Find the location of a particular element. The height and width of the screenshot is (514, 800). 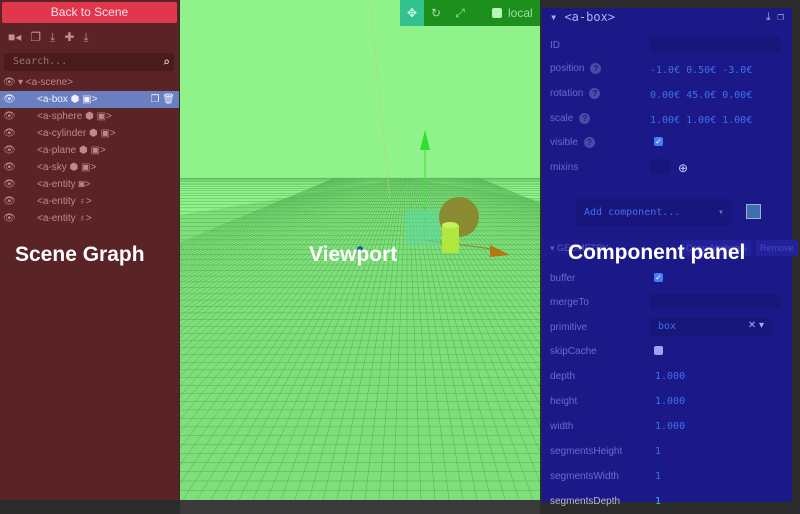

scene-graph-item: 👁 <a-sky ⬢ ▣> is located at coordinates (89, 167).